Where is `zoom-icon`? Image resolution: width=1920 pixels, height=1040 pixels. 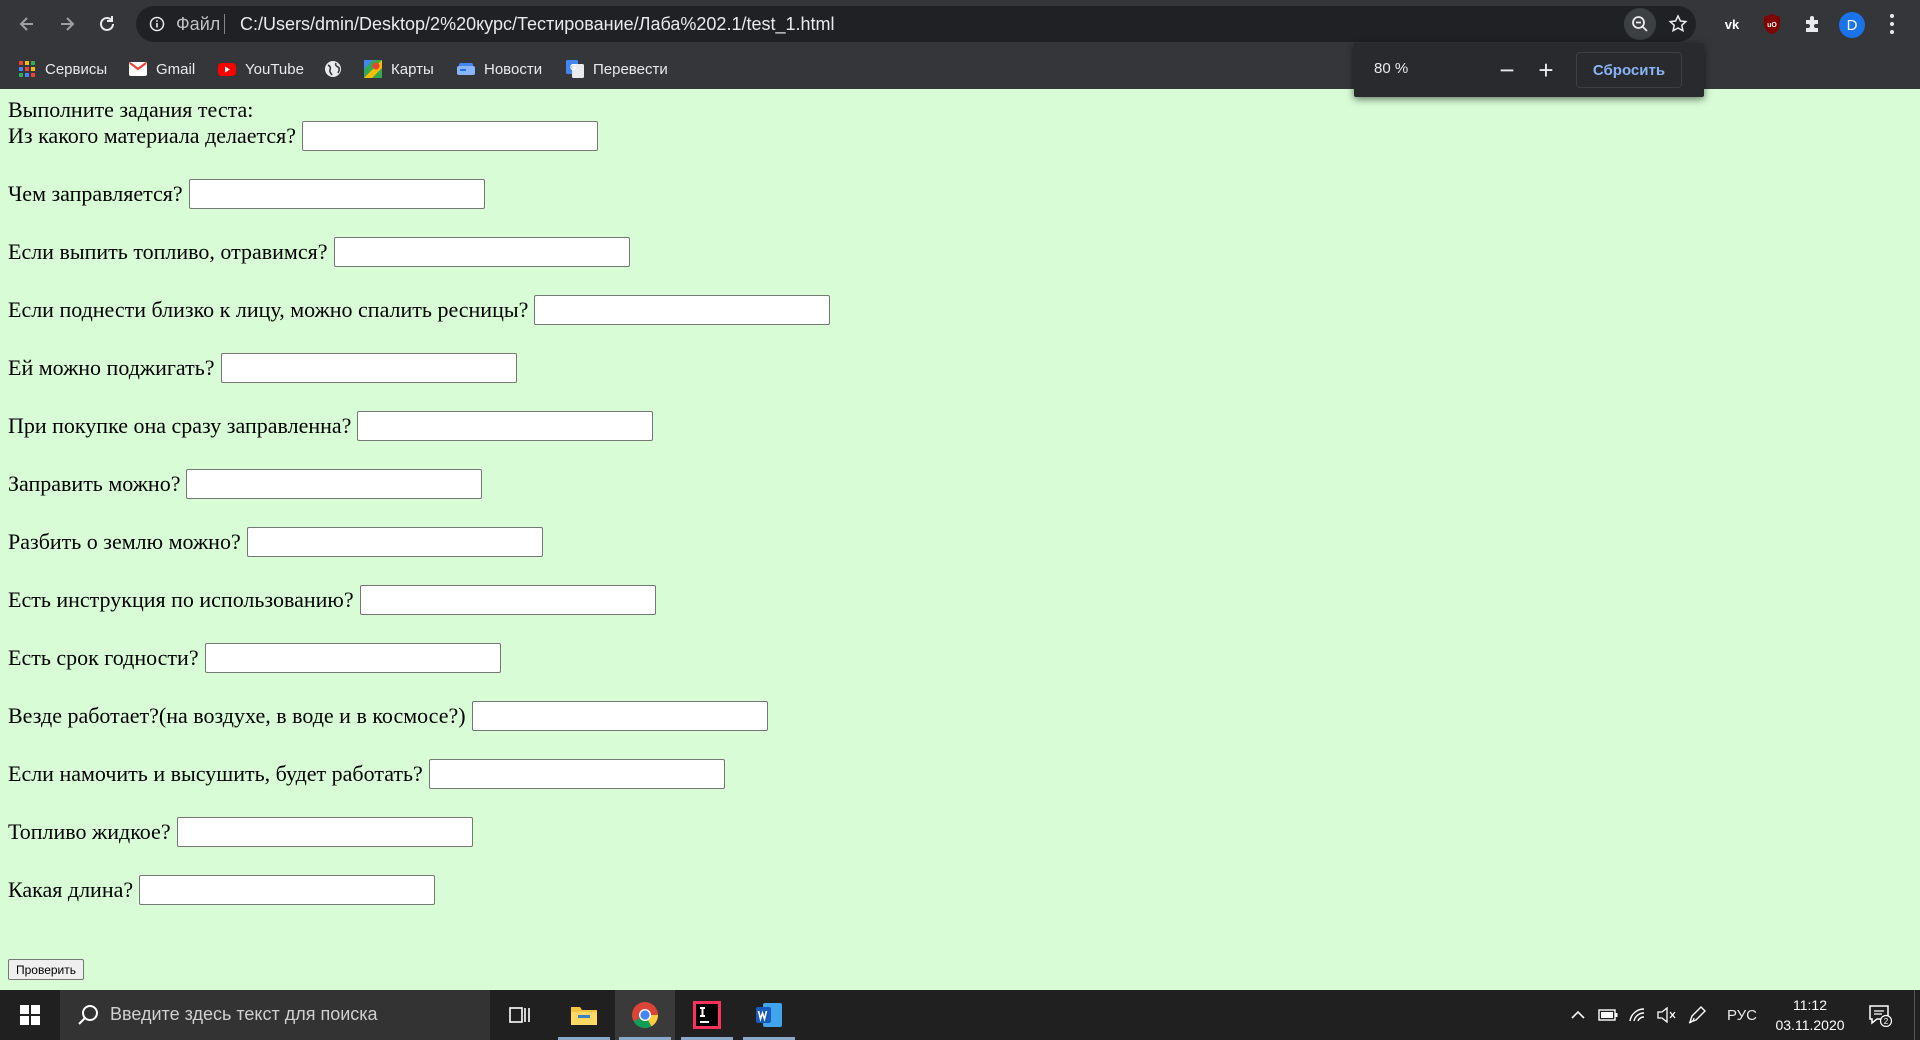 zoom-icon is located at coordinates (1640, 24).